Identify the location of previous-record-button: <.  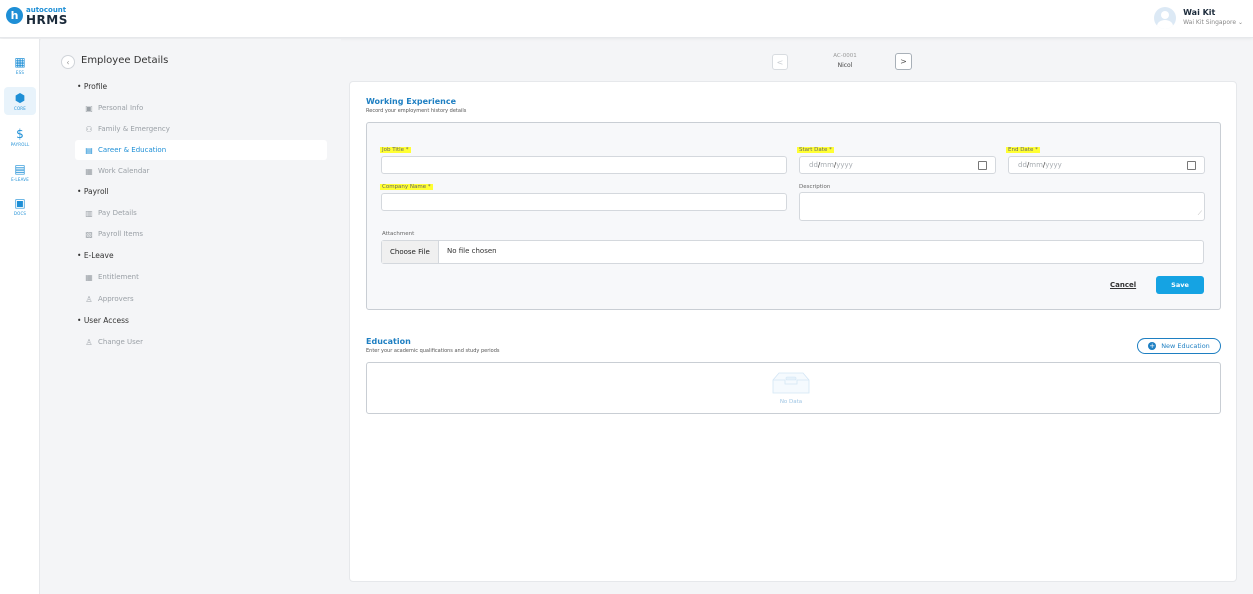
(780, 62).